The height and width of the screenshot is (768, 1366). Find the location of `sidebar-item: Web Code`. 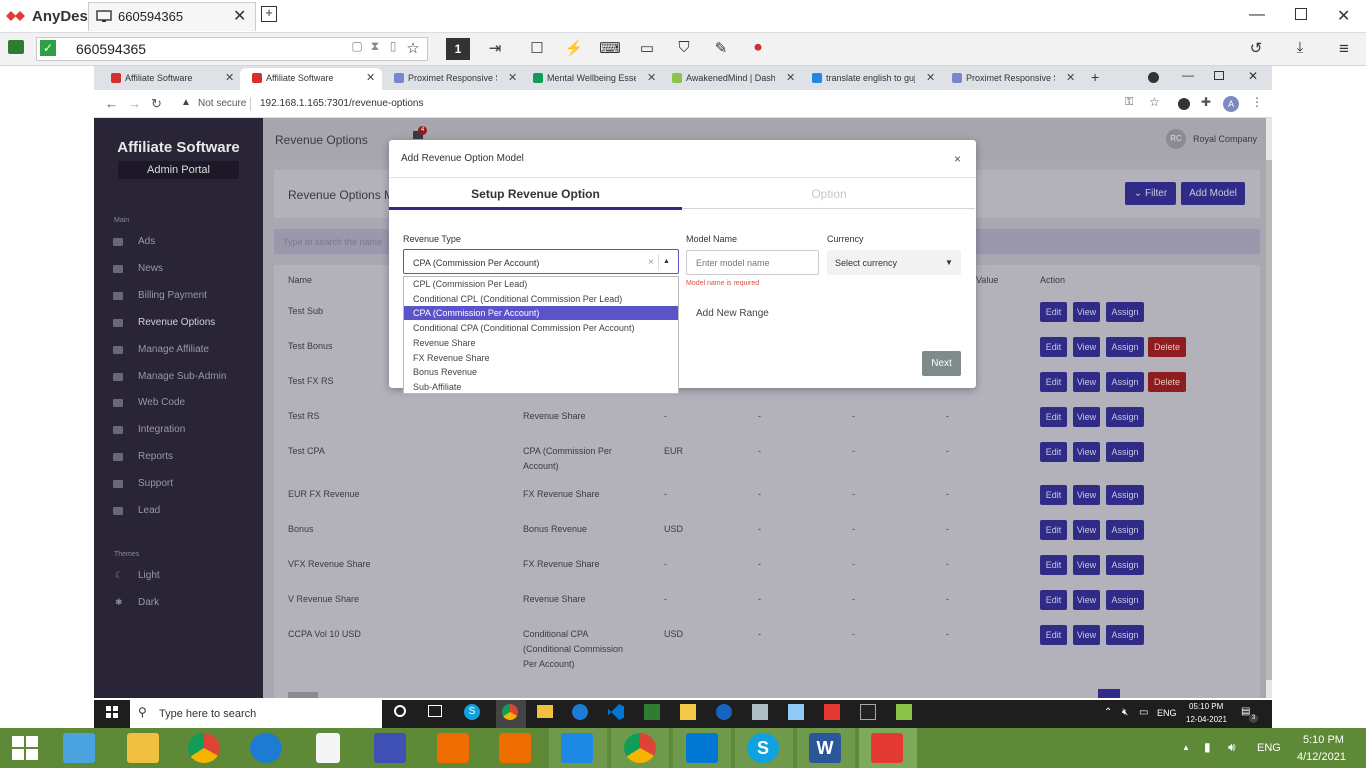

sidebar-item: Web Code is located at coordinates (161, 402).